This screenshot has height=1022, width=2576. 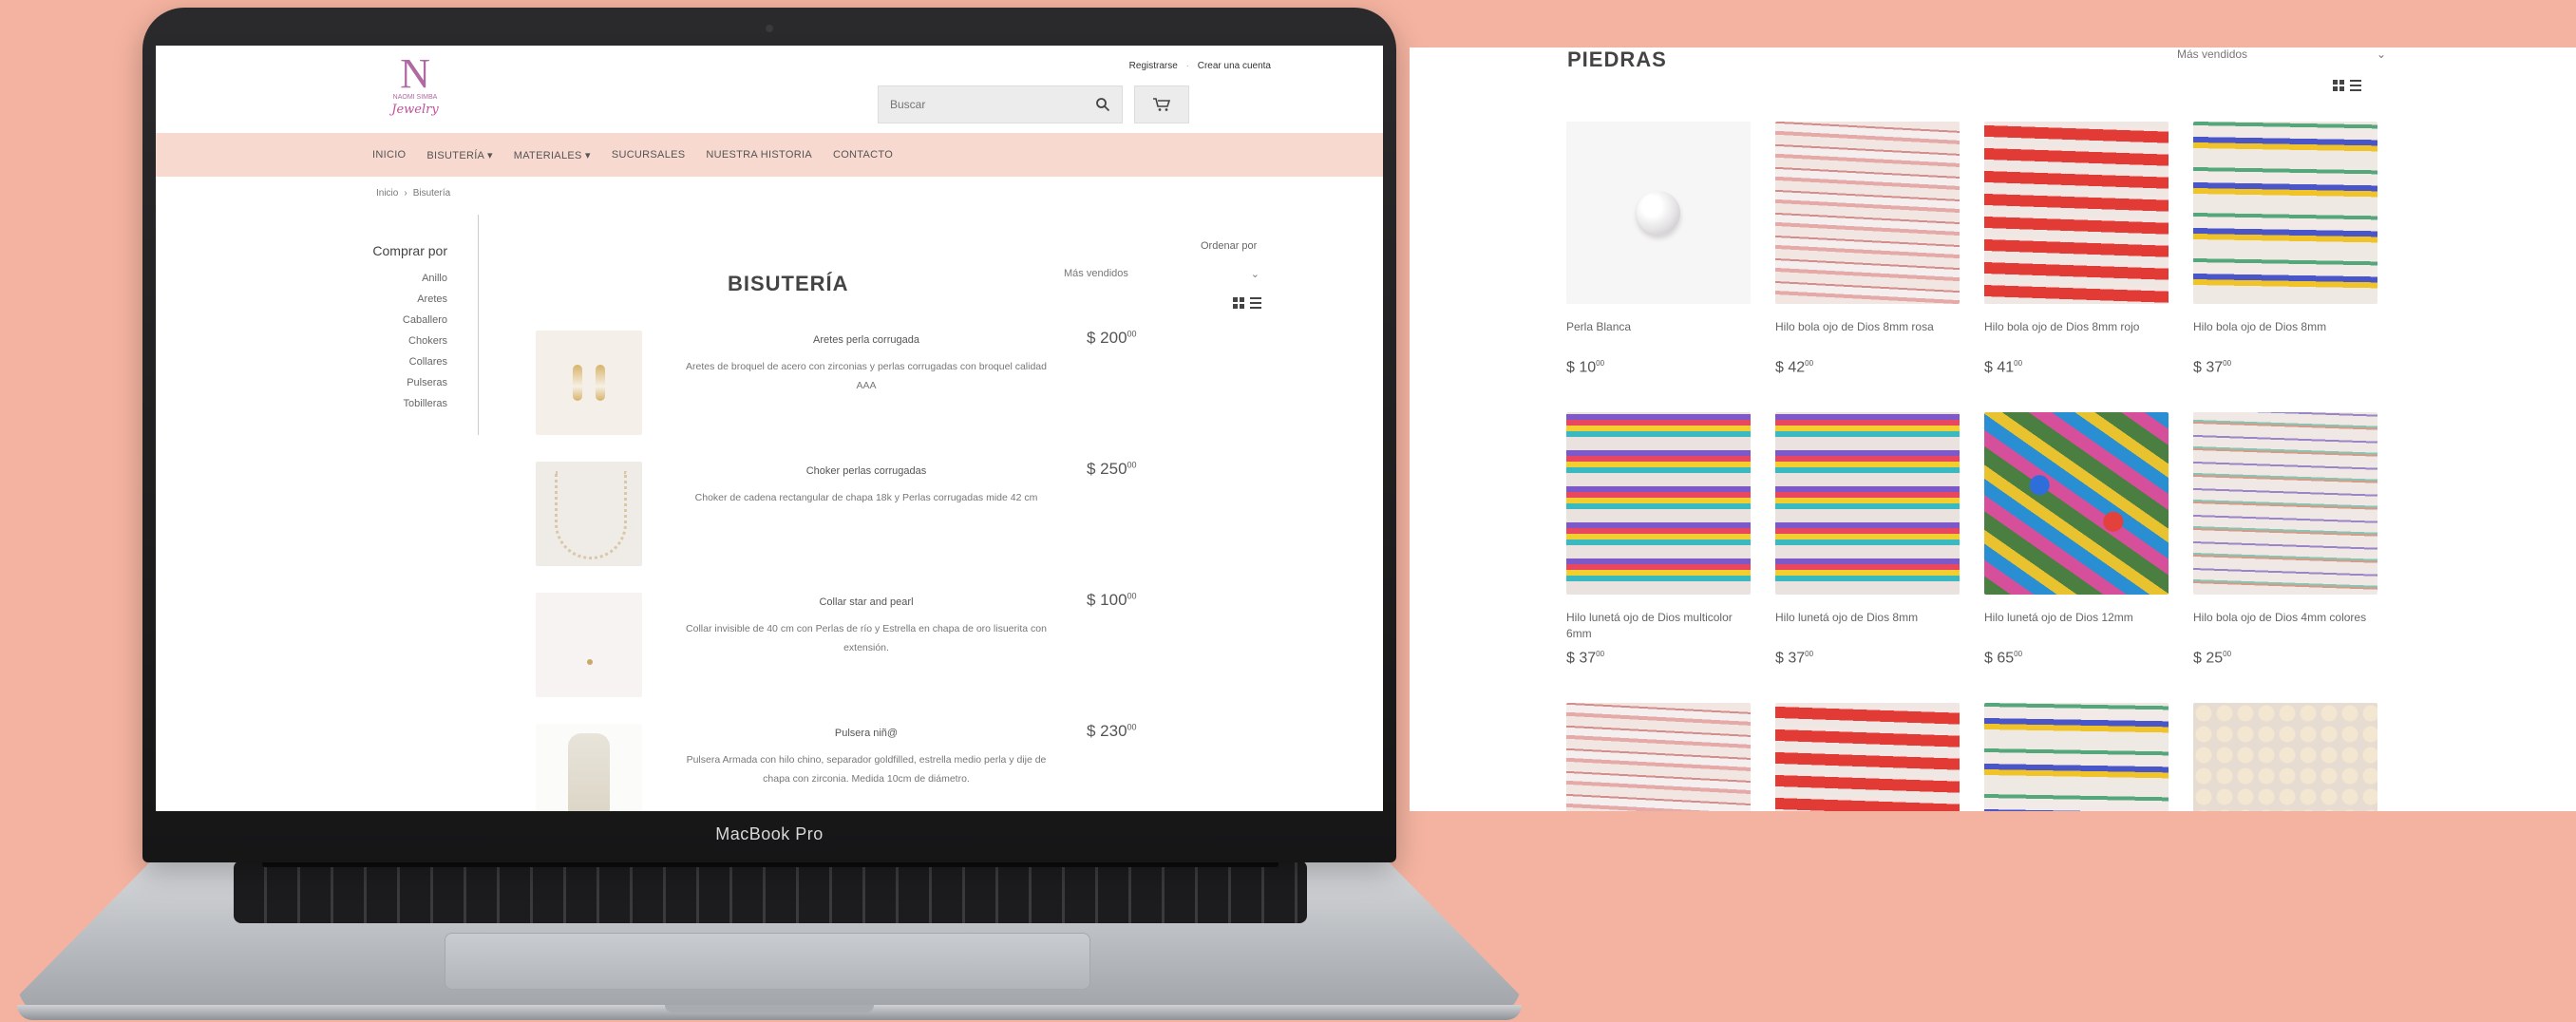 I want to click on search-box, so click(x=1000, y=104).